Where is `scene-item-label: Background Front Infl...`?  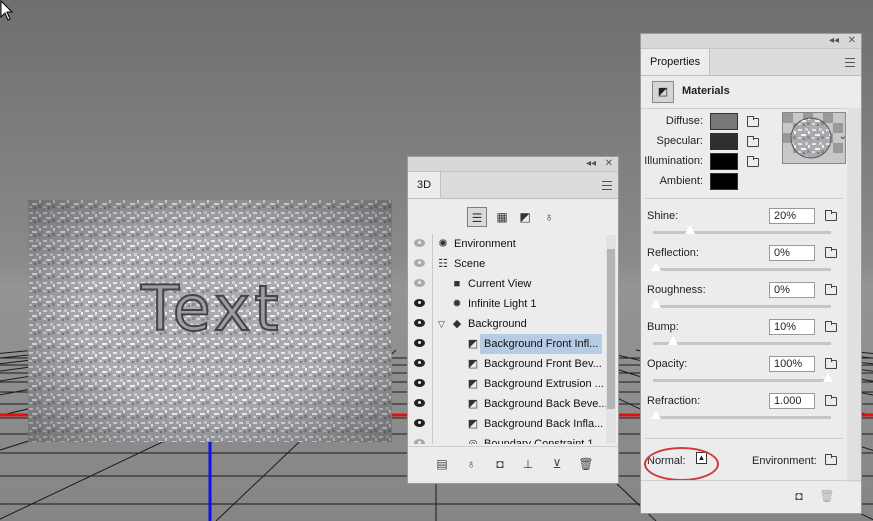 scene-item-label: Background Front Infl... is located at coordinates (541, 344).